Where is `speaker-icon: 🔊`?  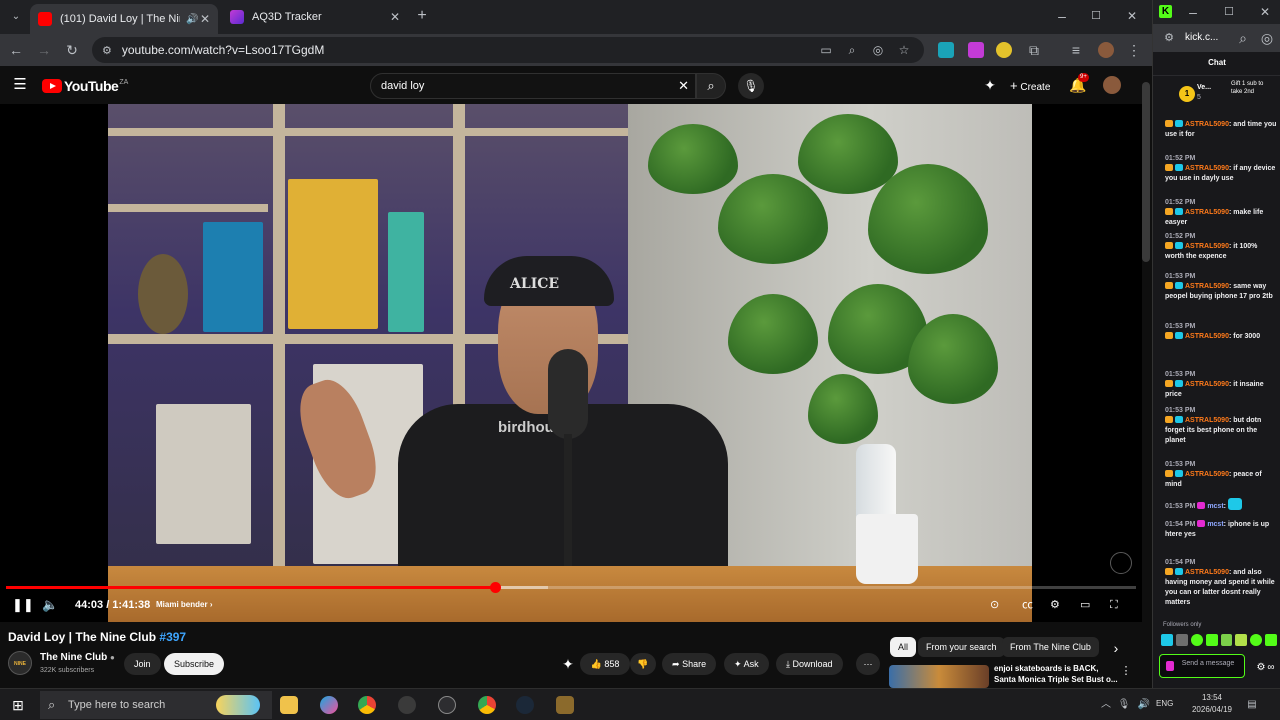
speaker-icon: 🔊 is located at coordinates (192, 19).